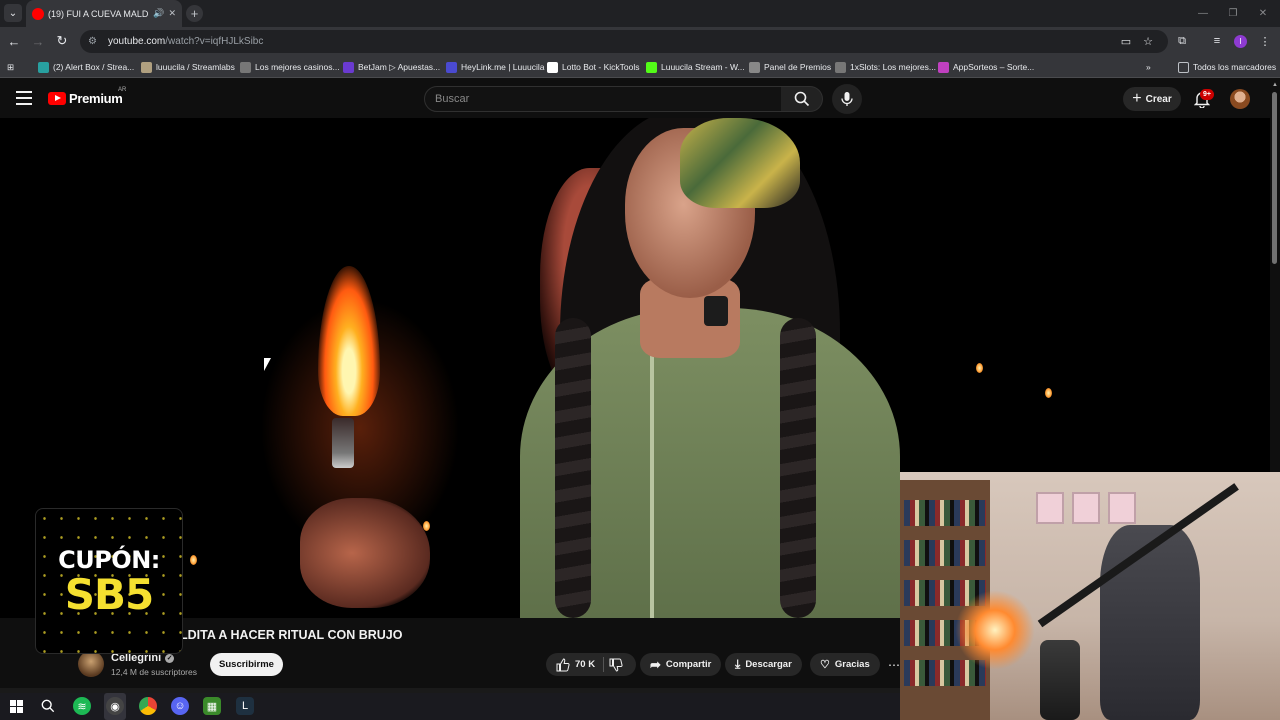 Image resolution: width=1280 pixels, height=720 pixels. I want to click on thanks-label: Gracias, so click(852, 664).